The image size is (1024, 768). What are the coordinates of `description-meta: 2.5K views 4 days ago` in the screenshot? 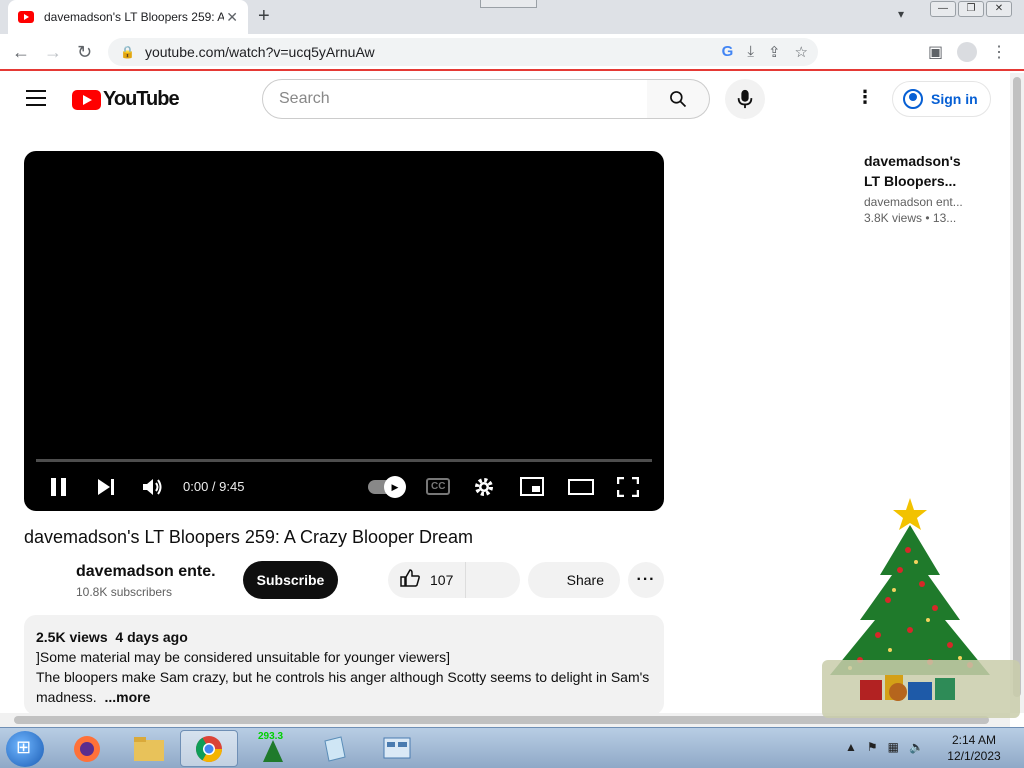 It's located at (344, 637).